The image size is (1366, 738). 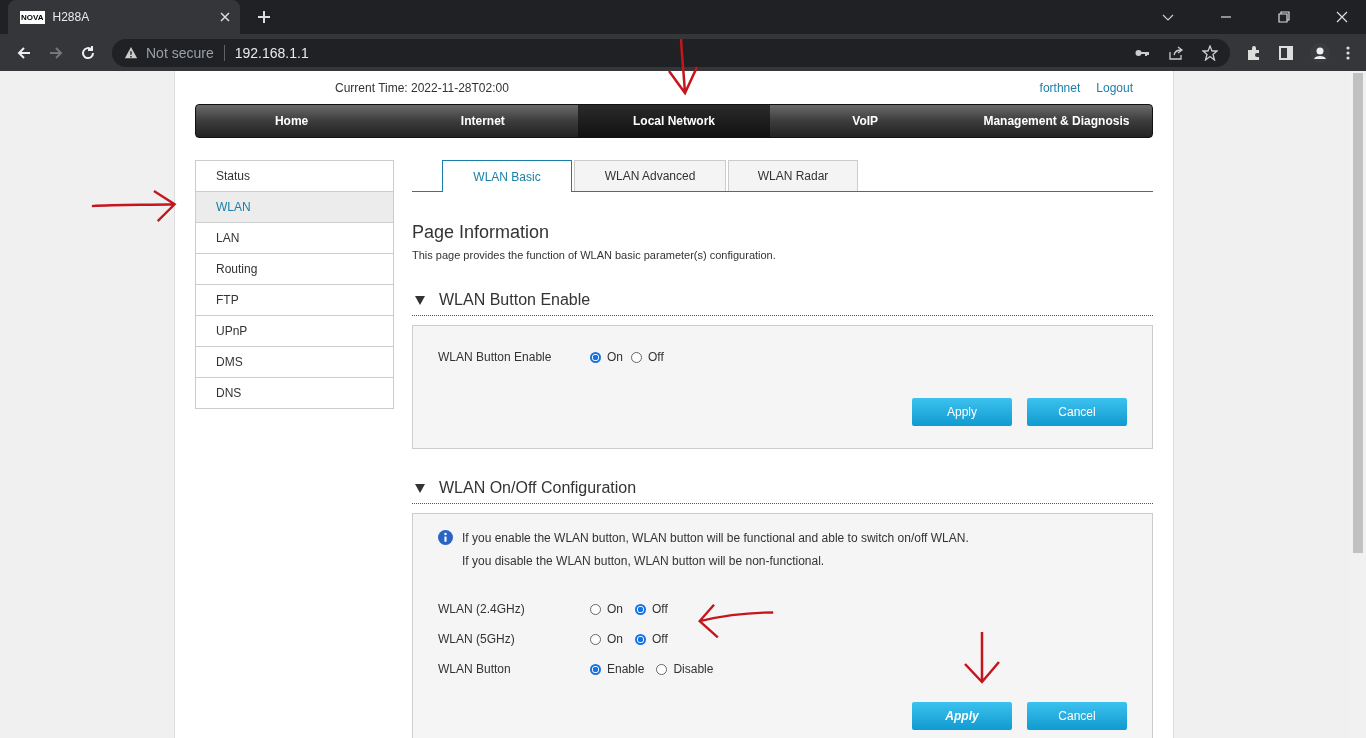 I want to click on url-text: 192.168.1.1, so click(x=271, y=52).